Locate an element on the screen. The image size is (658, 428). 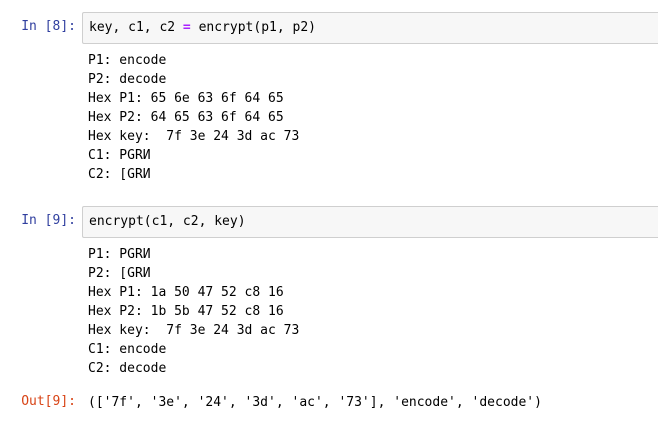
code-line: encrypt(c1, c2, key) is located at coordinates (167, 221).